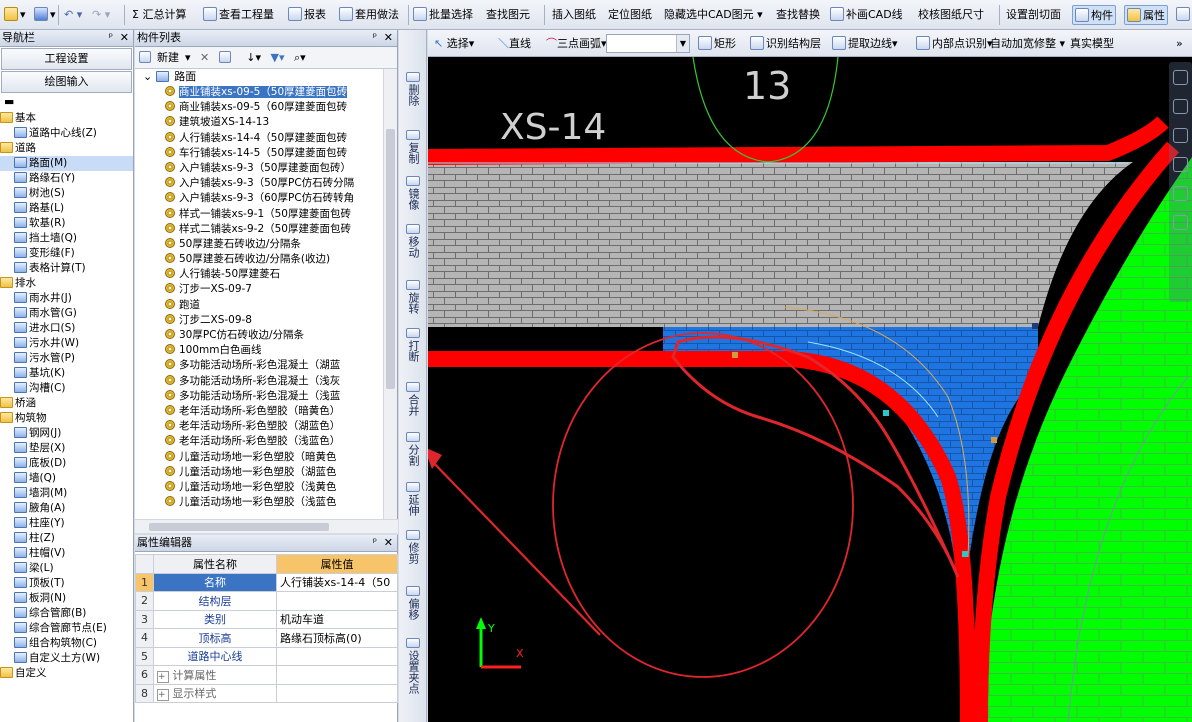 Image resolution: width=1192 pixels, height=722 pixels. What do you see at coordinates (66, 133) in the screenshot?
I see `nav-tree-item: 道路中心线(Z)` at bounding box center [66, 133].